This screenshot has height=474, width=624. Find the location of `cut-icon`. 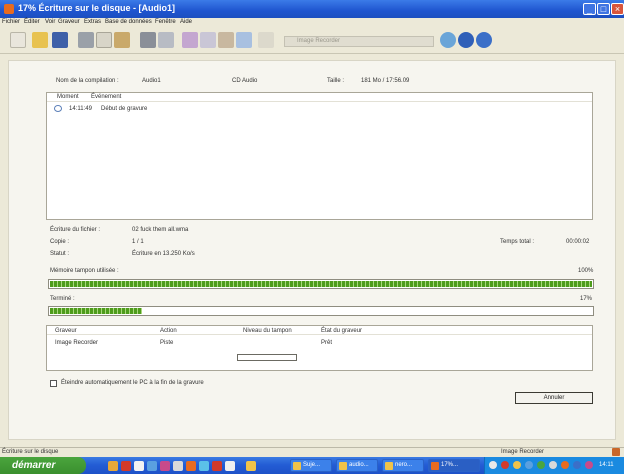

cut-icon is located at coordinates (86, 40).